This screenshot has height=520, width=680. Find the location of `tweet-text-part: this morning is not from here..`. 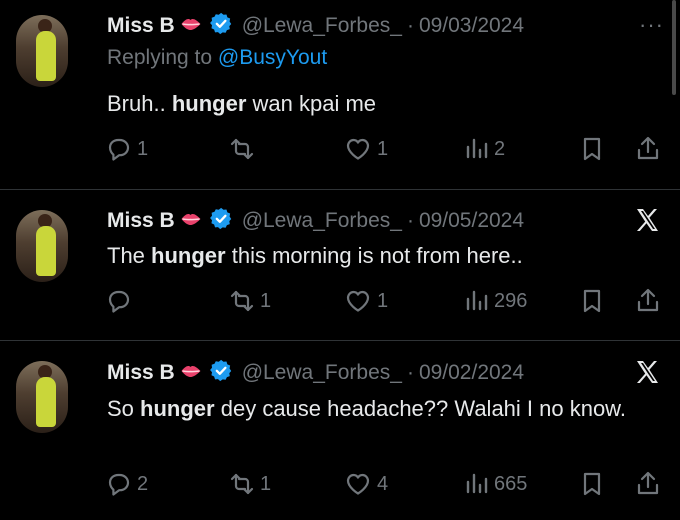

tweet-text-part: this morning is not from here.. is located at coordinates (377, 255).